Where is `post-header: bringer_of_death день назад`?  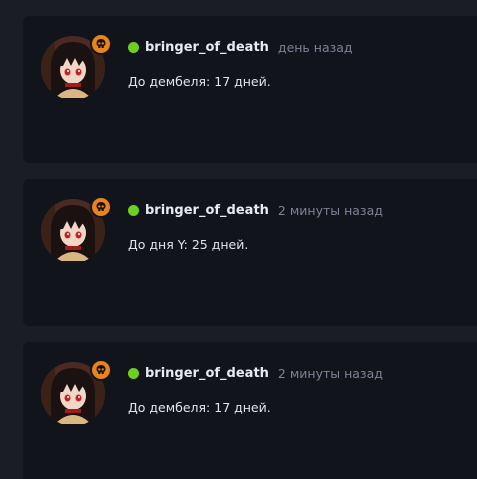
post-header: bringer_of_death день назад is located at coordinates (240, 47).